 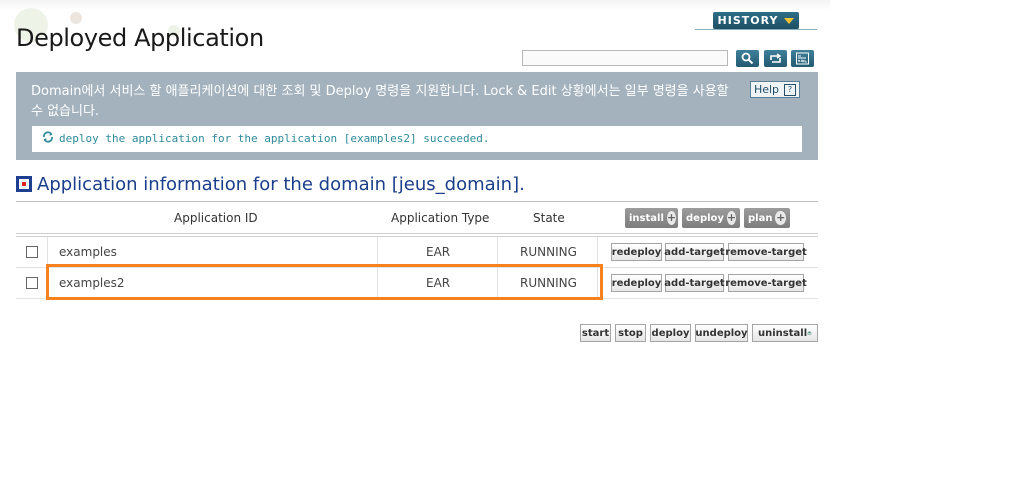 What do you see at coordinates (440, 218) in the screenshot?
I see `column-header-type: Application Type` at bounding box center [440, 218].